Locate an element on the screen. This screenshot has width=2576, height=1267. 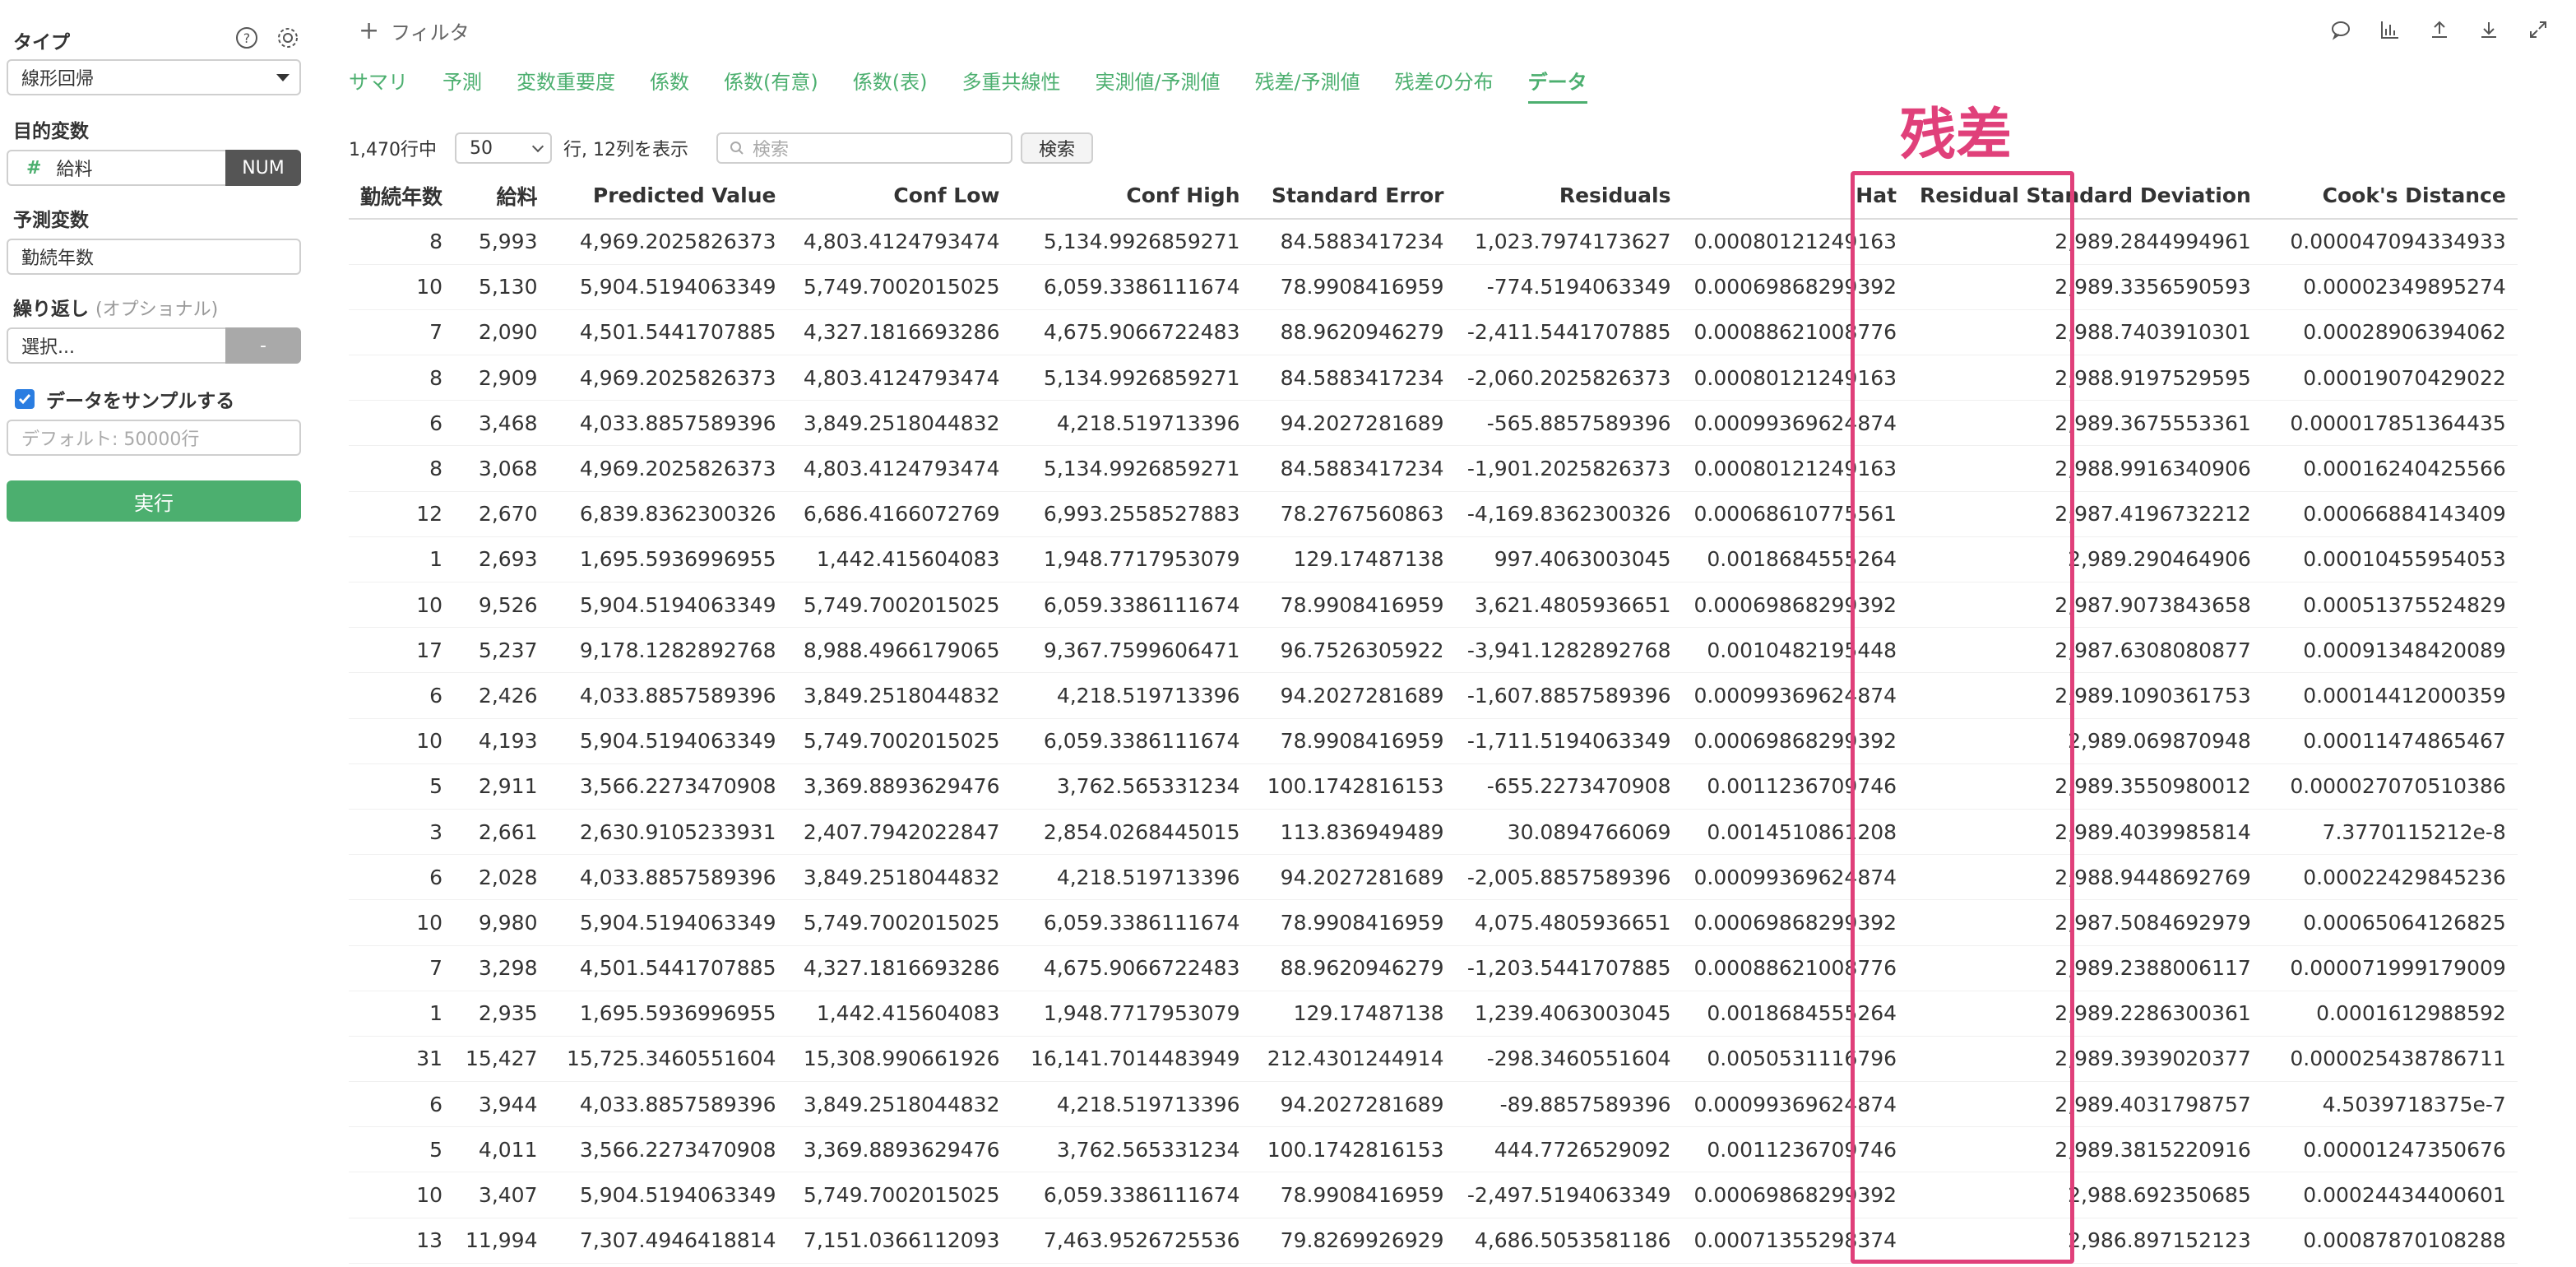
predictor-field: 勤続年数 is located at coordinates (154, 257).